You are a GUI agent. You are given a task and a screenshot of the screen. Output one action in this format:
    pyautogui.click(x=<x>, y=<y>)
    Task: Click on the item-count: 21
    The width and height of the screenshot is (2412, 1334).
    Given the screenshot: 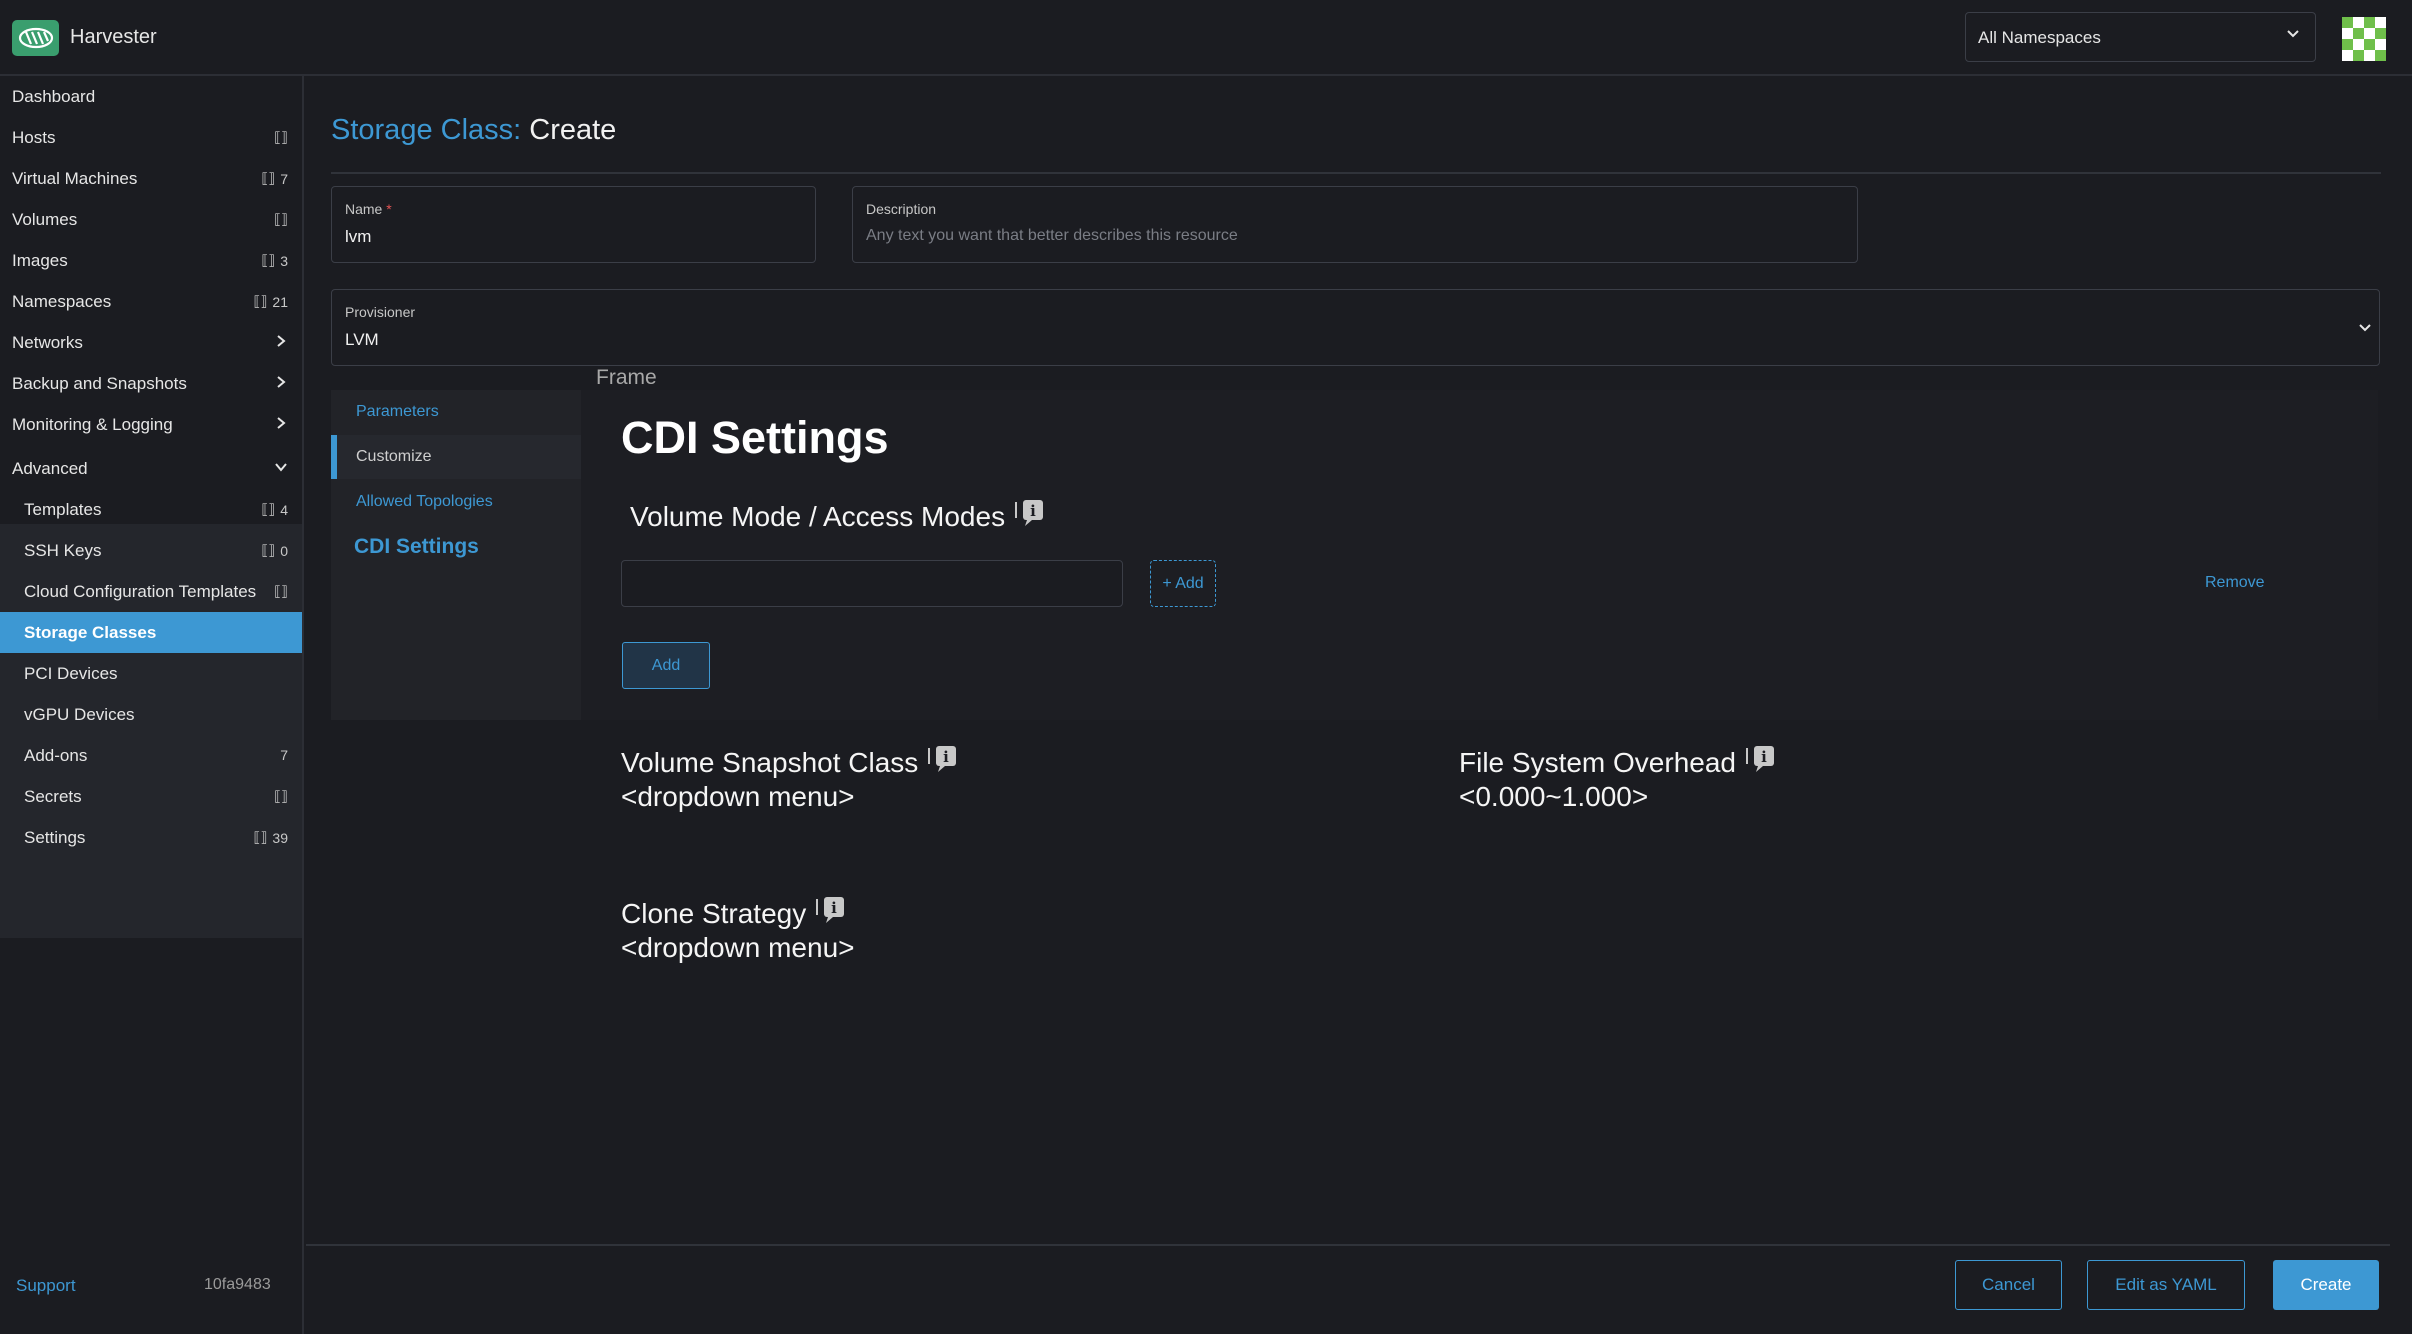 What is the action you would take?
    pyautogui.click(x=280, y=301)
    